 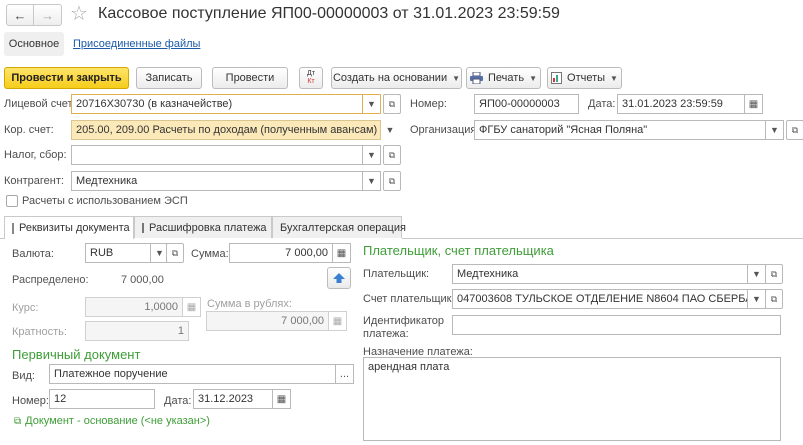 What do you see at coordinates (143, 227) in the screenshot?
I see `table-icon` at bounding box center [143, 227].